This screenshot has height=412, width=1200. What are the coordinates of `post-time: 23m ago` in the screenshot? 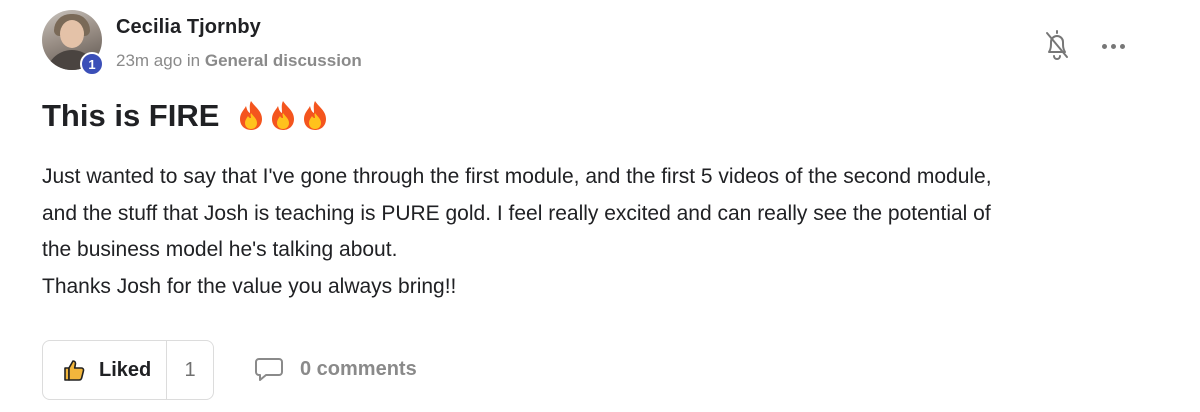 It's located at (149, 60).